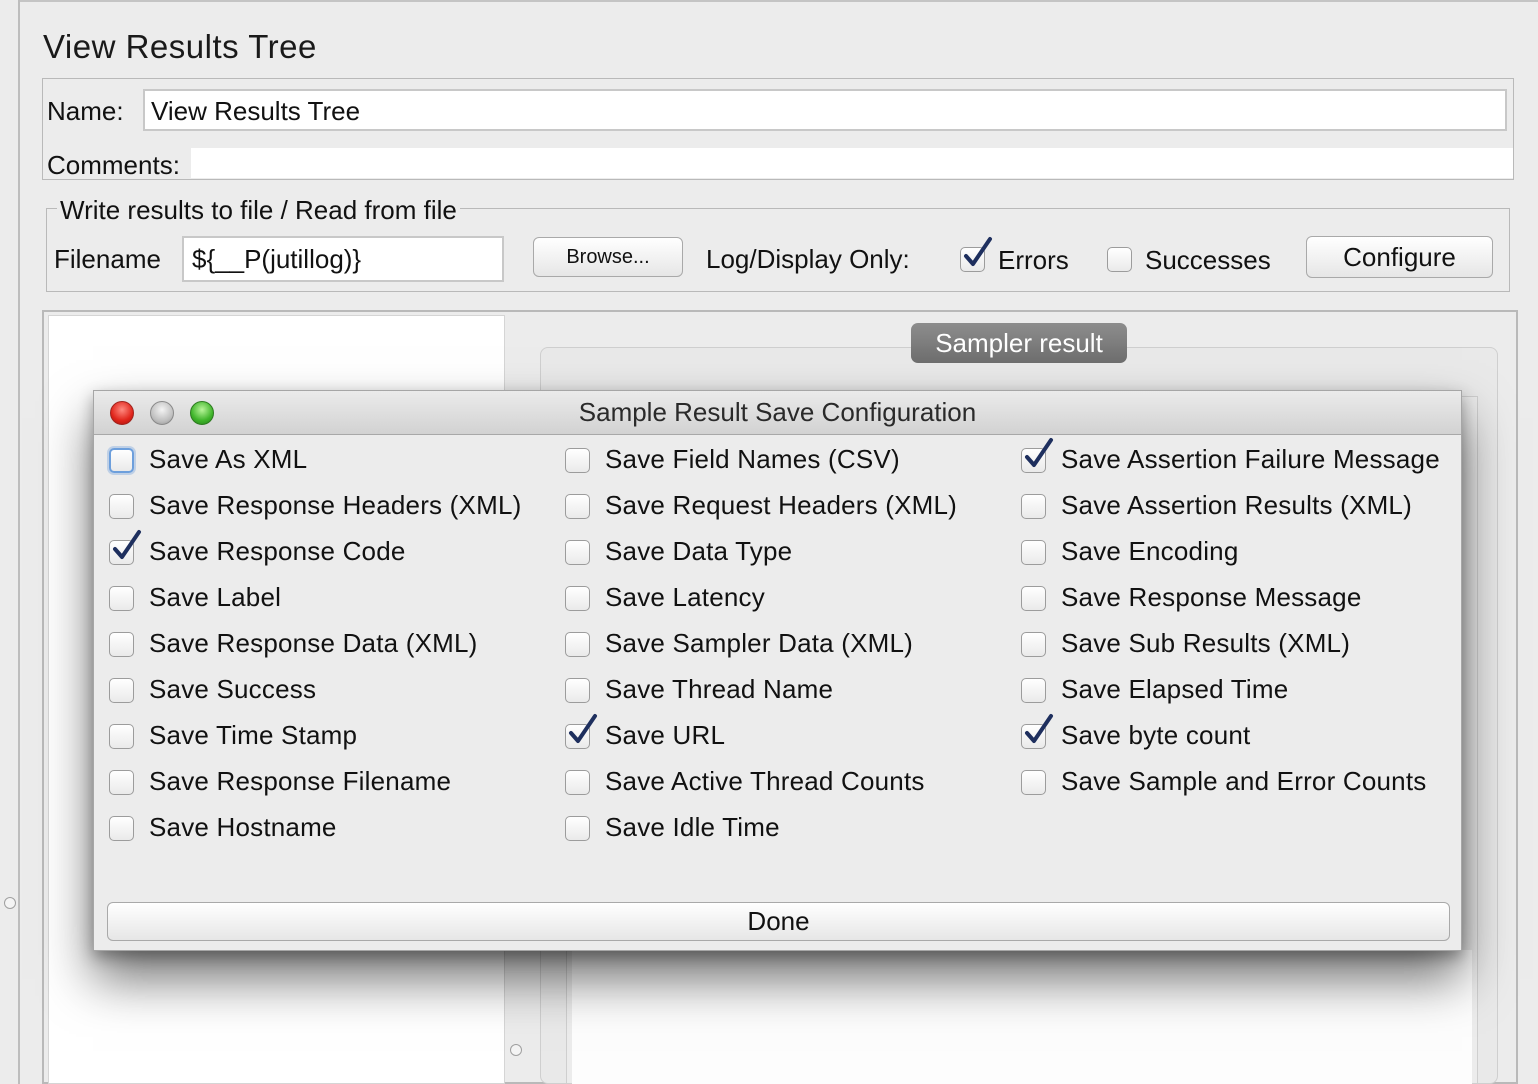 Image resolution: width=1538 pixels, height=1084 pixels. What do you see at coordinates (300, 781) in the screenshot?
I see `save-option-label: Save Response Filename` at bounding box center [300, 781].